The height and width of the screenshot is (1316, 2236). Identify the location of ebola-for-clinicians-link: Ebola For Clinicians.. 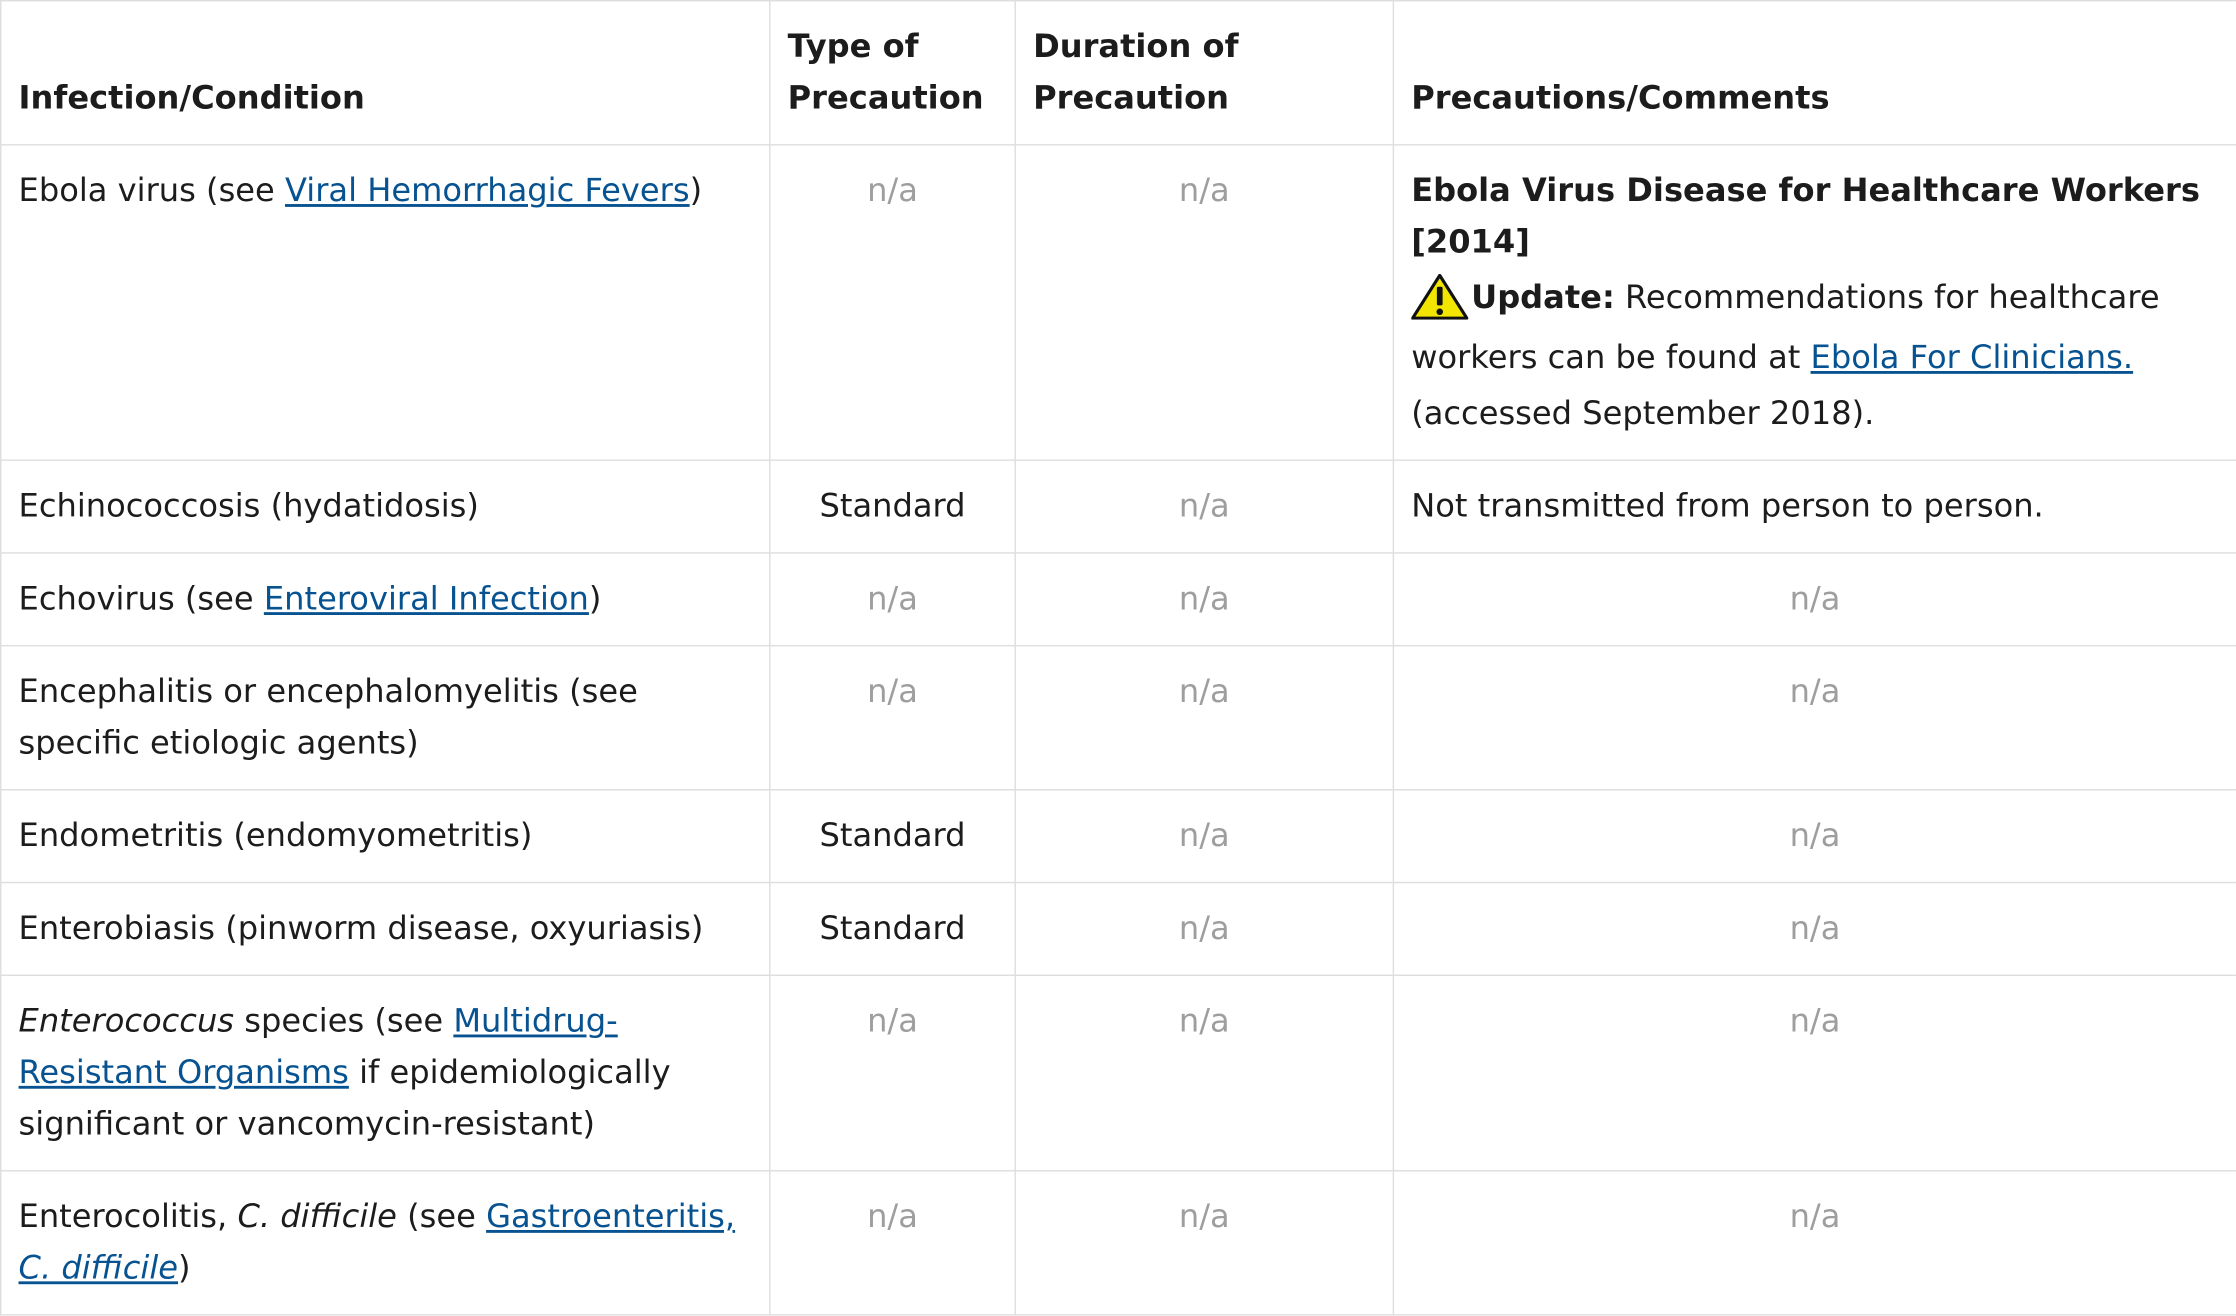
(1972, 358).